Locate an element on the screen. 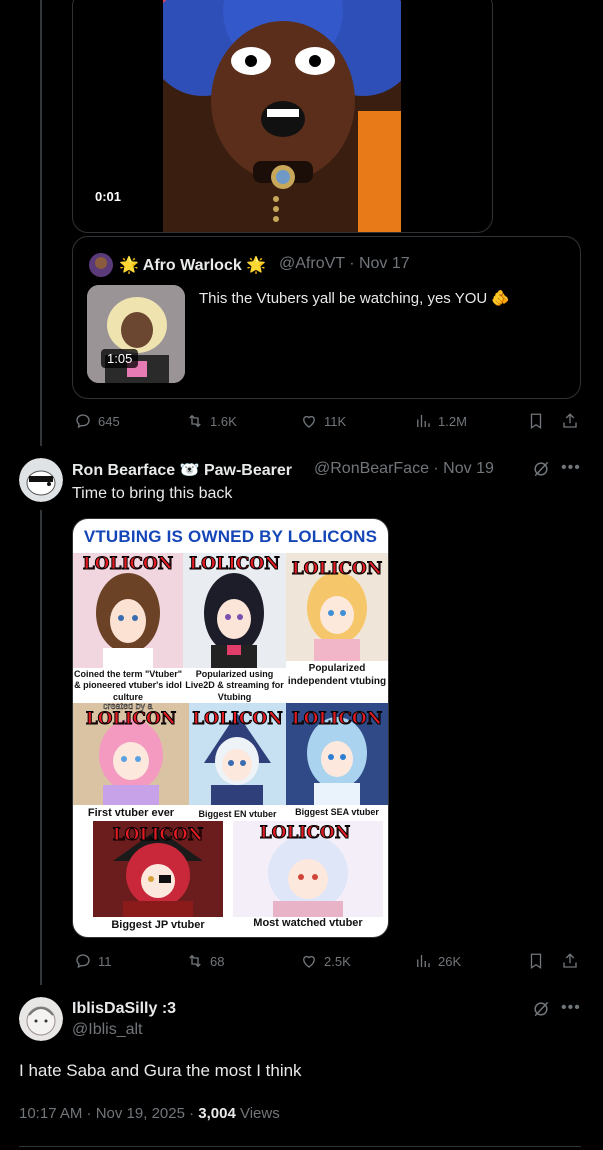  thread-line-top is located at coordinates (41, 223).